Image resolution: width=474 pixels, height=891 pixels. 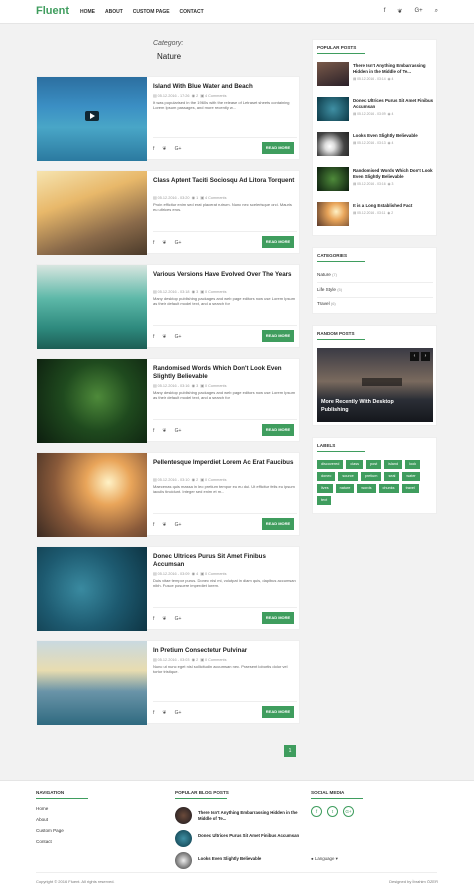 I want to click on label-tag: source, so click(x=348, y=476).